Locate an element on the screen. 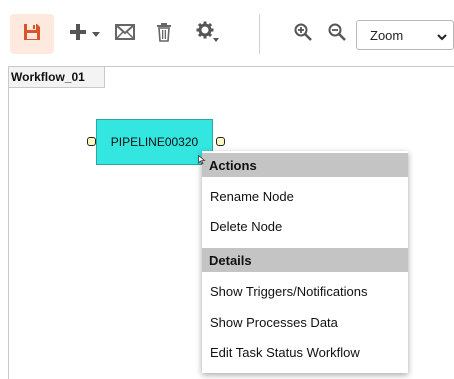 This screenshot has width=454, height=379. workflow-node: PIPELINE00320 is located at coordinates (154, 142).